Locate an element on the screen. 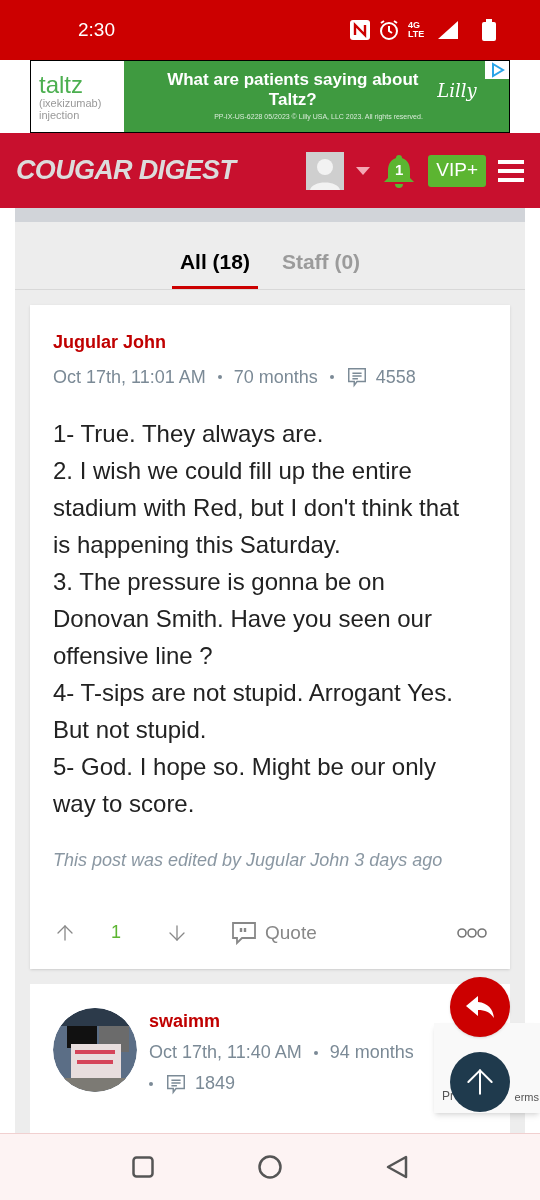 The image size is (540, 1200). home-icon is located at coordinates (270, 1167).